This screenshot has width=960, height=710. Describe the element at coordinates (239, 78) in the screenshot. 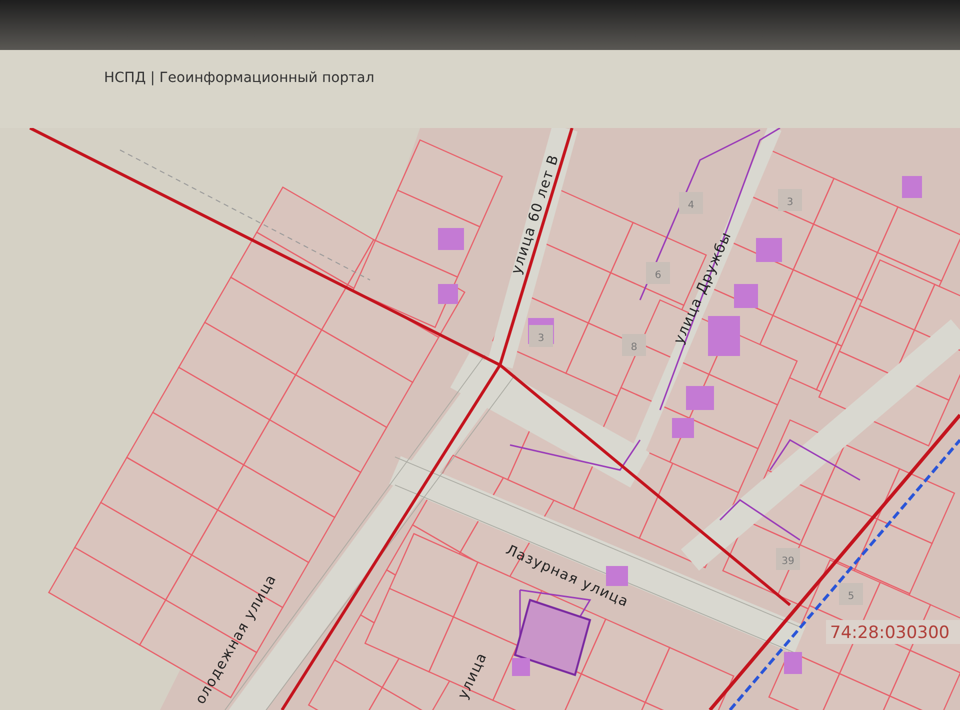

I see `portal-title: НСПД | Геоинформационный портал` at that location.